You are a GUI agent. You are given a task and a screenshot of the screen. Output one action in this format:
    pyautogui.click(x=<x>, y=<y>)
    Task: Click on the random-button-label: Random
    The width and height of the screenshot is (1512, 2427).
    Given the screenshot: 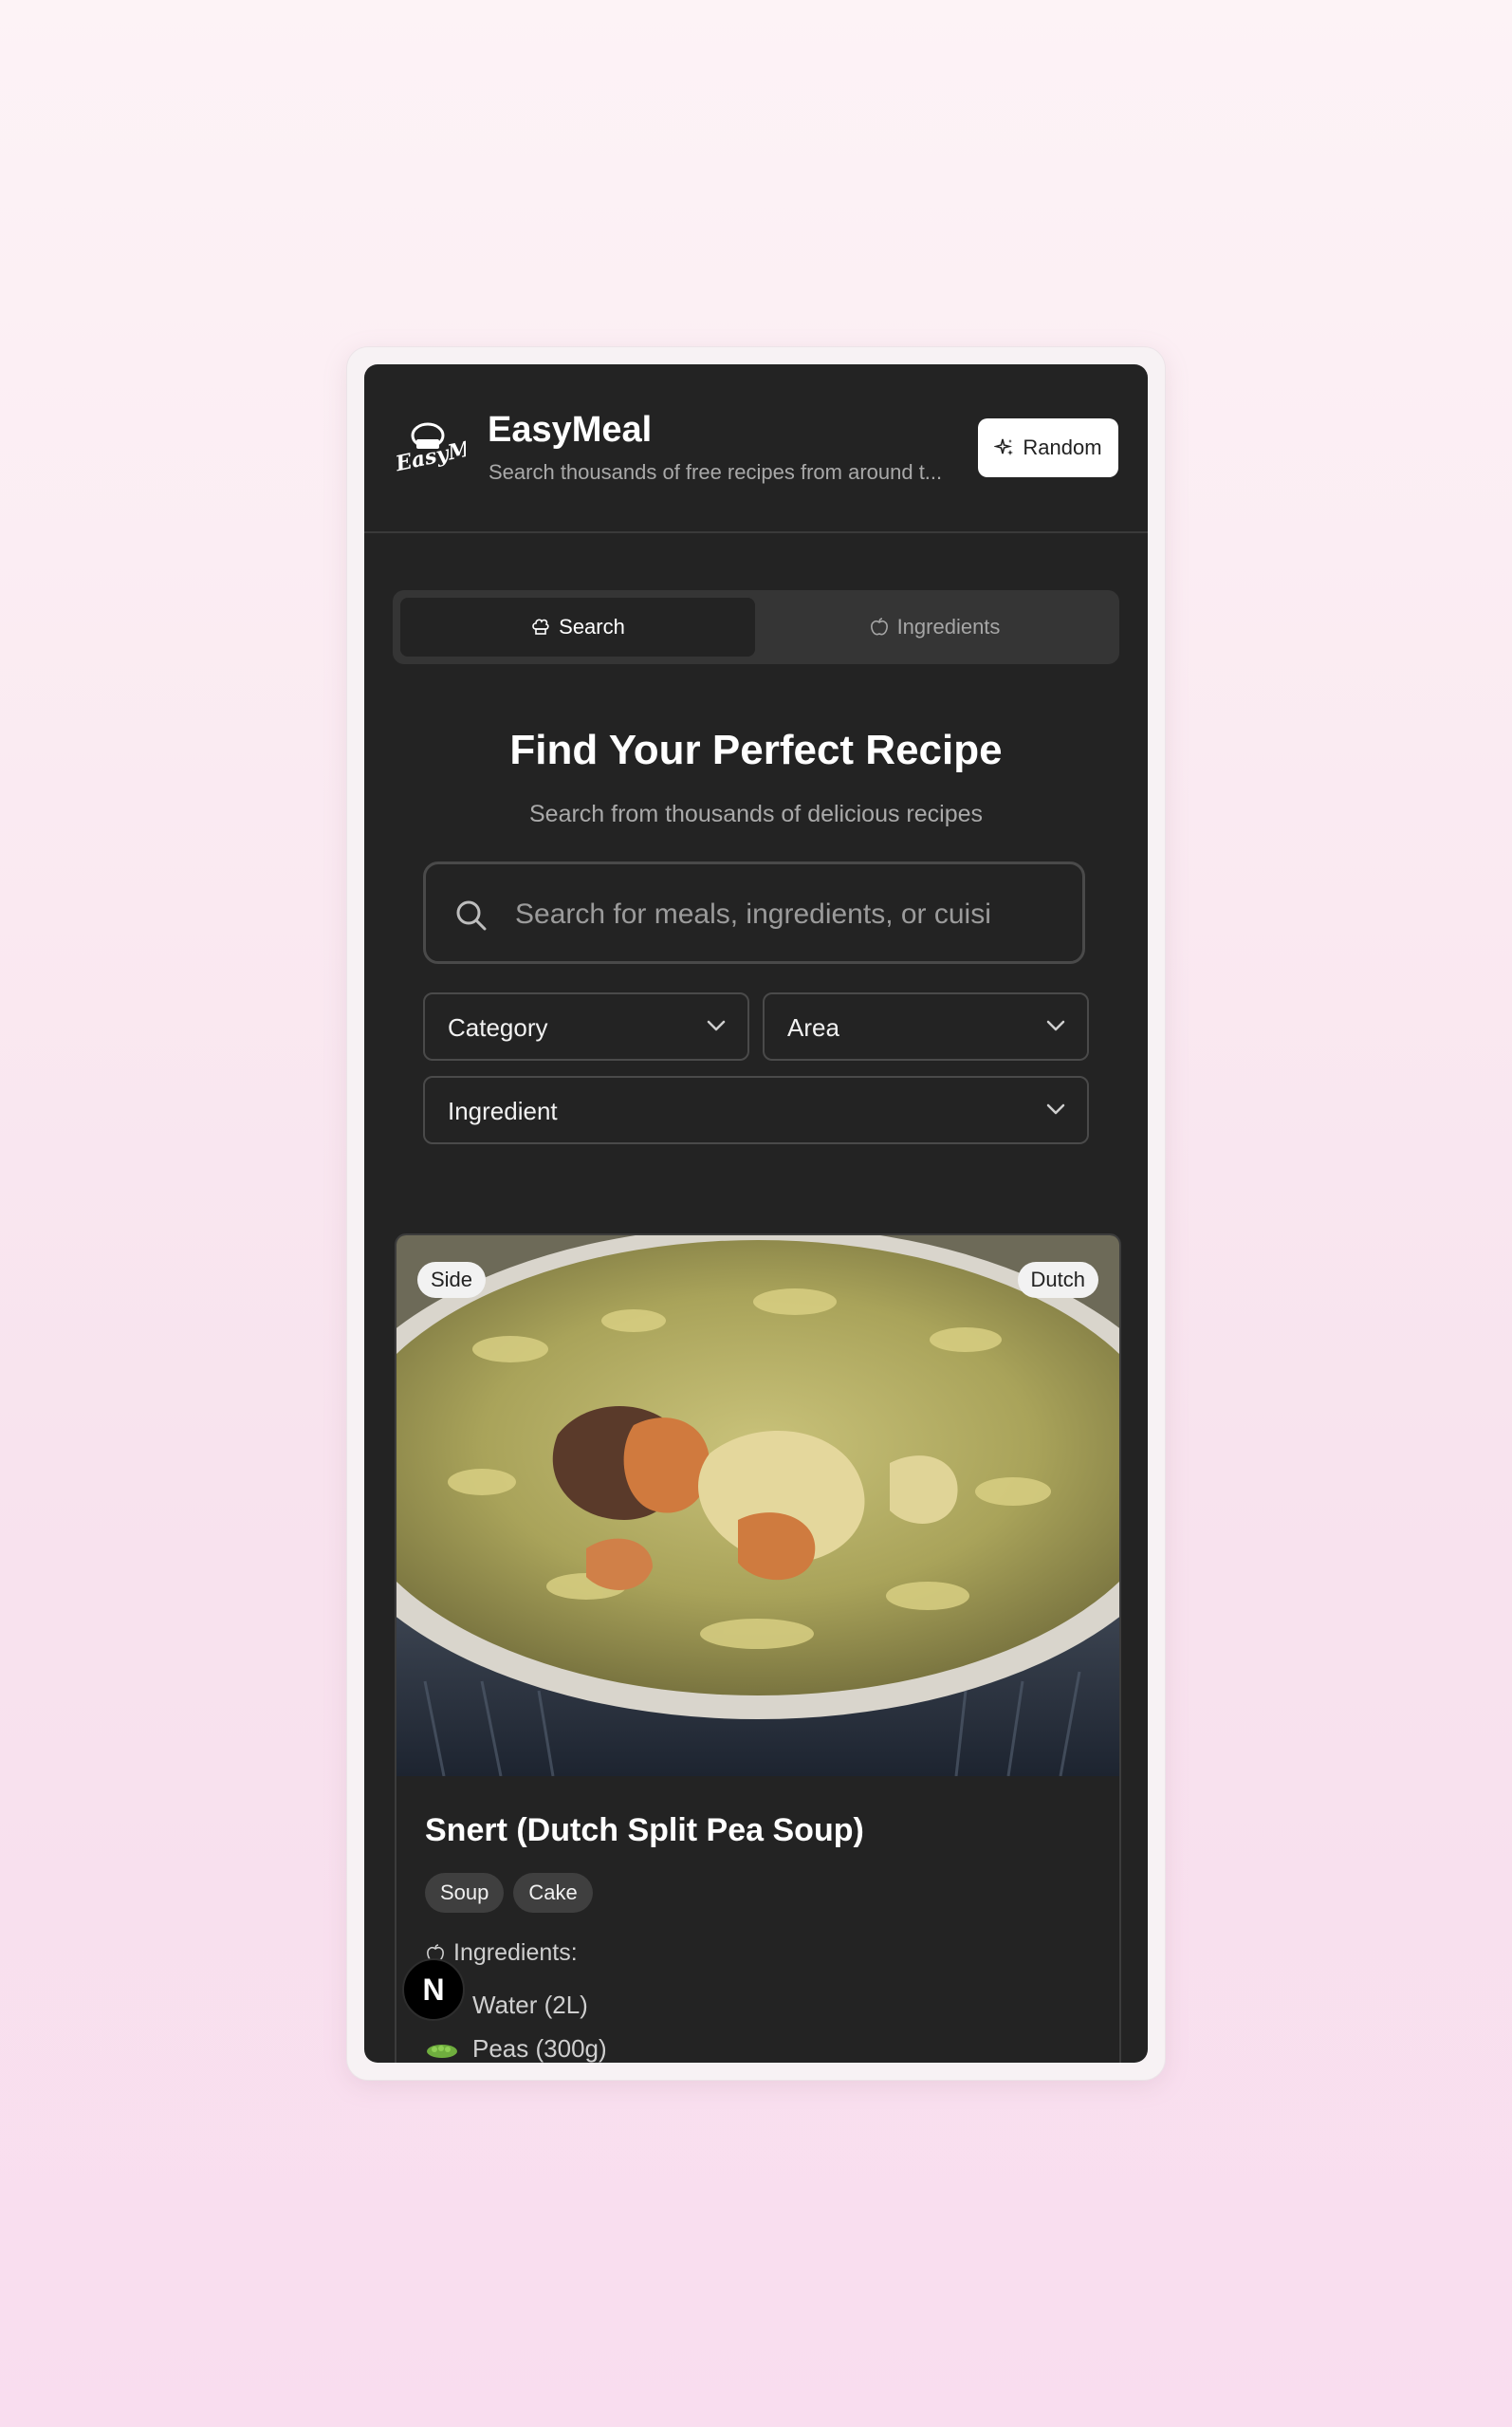 What is the action you would take?
    pyautogui.click(x=1062, y=447)
    